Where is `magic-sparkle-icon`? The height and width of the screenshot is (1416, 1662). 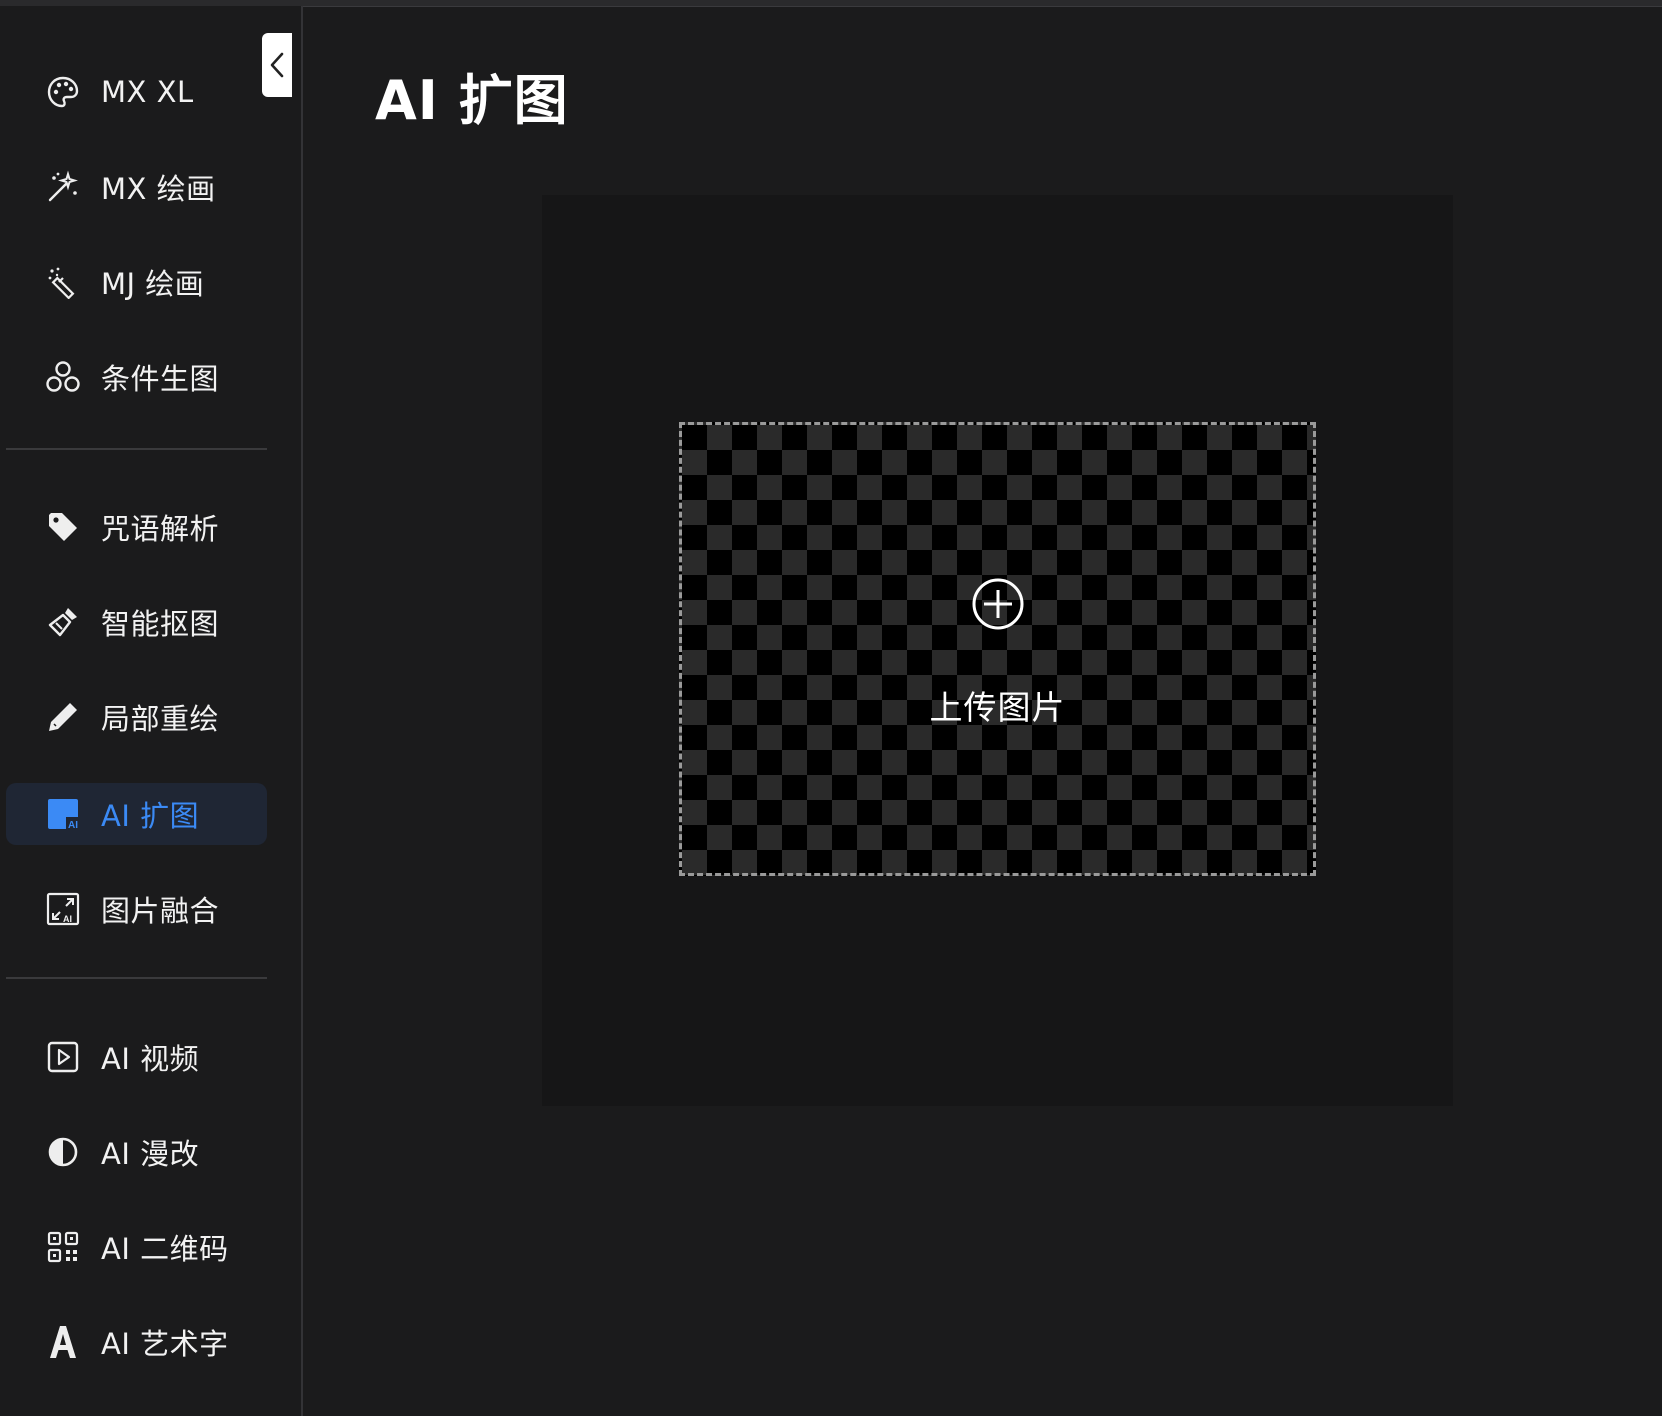
magic-sparkle-icon is located at coordinates (63, 187).